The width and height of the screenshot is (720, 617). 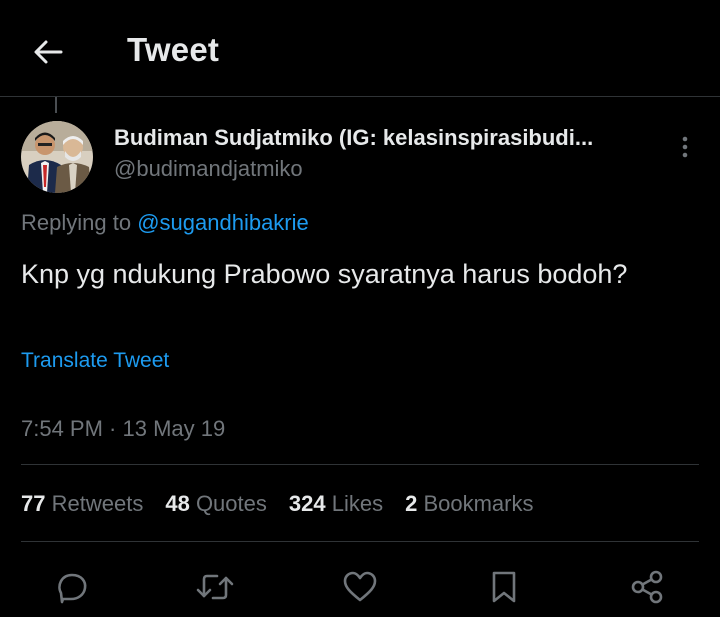 I want to click on reply-icon, so click(x=72, y=587).